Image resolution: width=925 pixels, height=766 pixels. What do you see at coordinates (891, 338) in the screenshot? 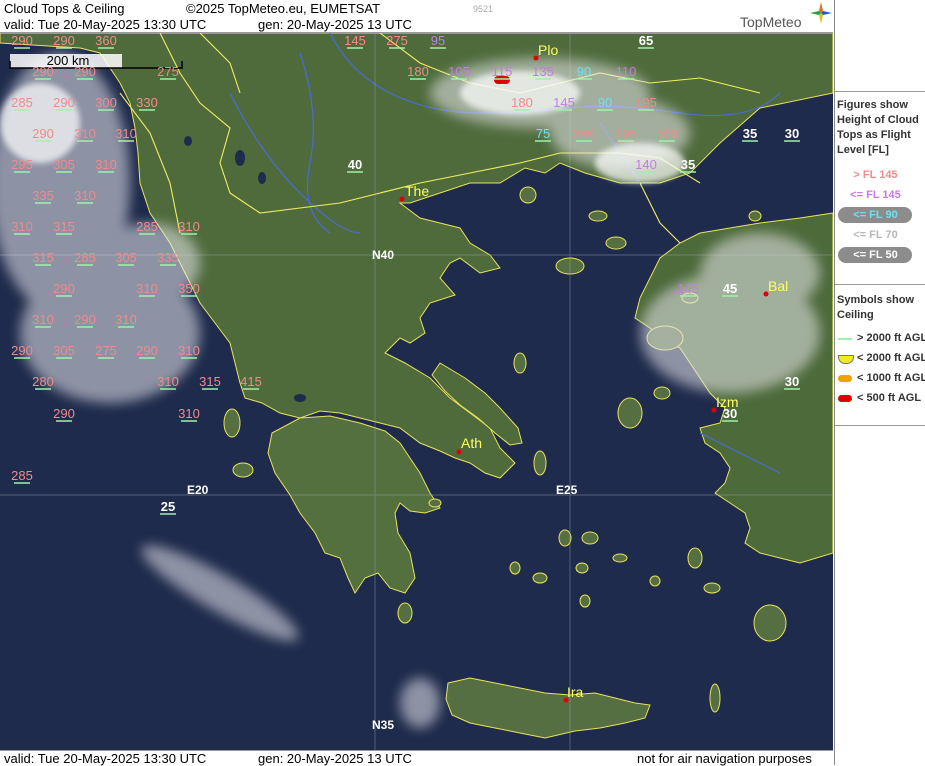
I see `legend-symbol-label: > 2000 ft AGL` at bounding box center [891, 338].